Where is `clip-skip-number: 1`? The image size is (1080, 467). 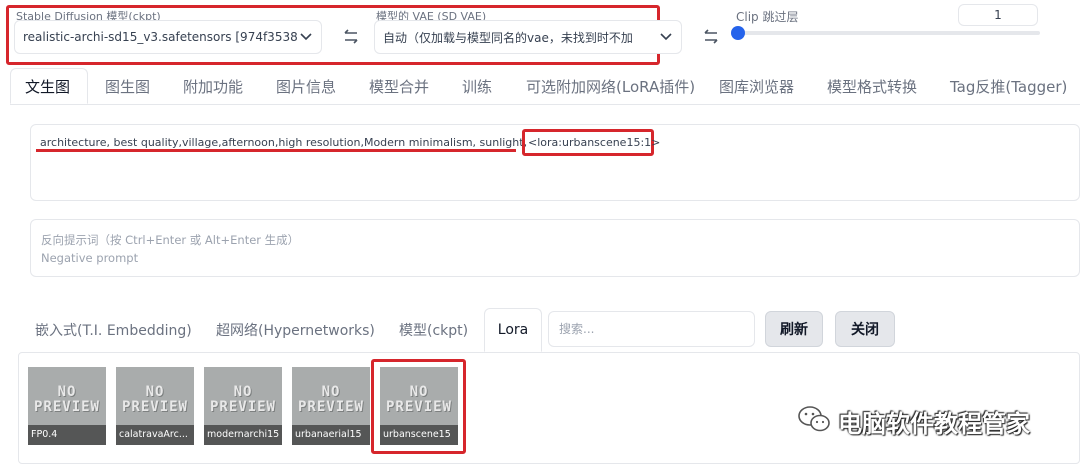 clip-skip-number: 1 is located at coordinates (998, 15).